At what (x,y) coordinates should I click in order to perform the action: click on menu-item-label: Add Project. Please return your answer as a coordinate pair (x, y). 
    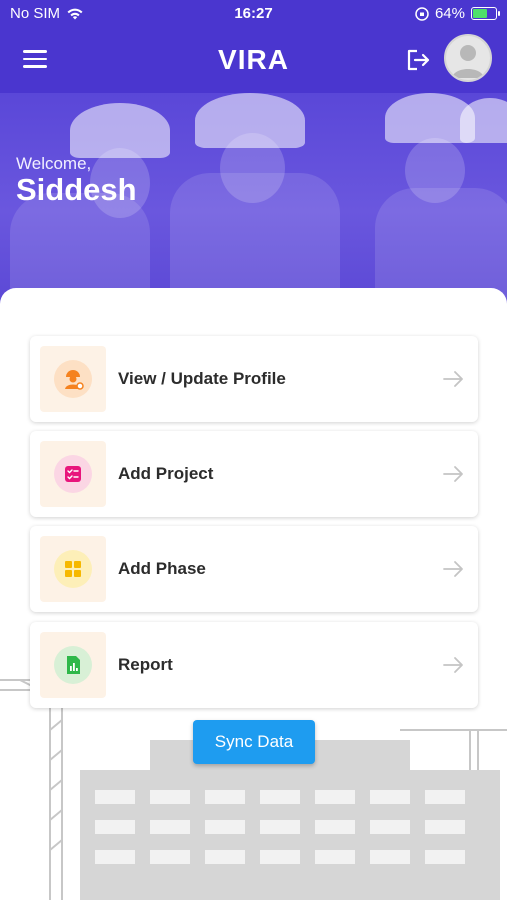
    Looking at the image, I should click on (166, 473).